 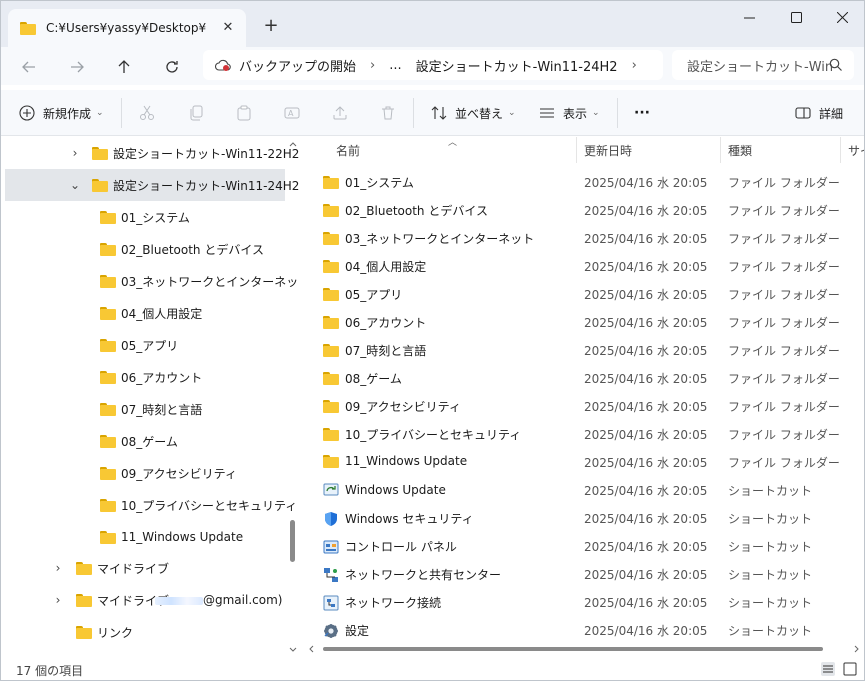 I want to click on table-row: ネットワークと共有センター 2025/04/16 水 20:05 ショートカット, so click(x=583, y=573).